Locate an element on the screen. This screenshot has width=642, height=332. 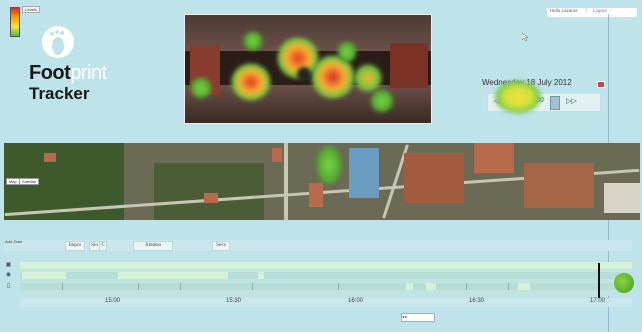
time-label: 16:00 is located at coordinates (356, 301).